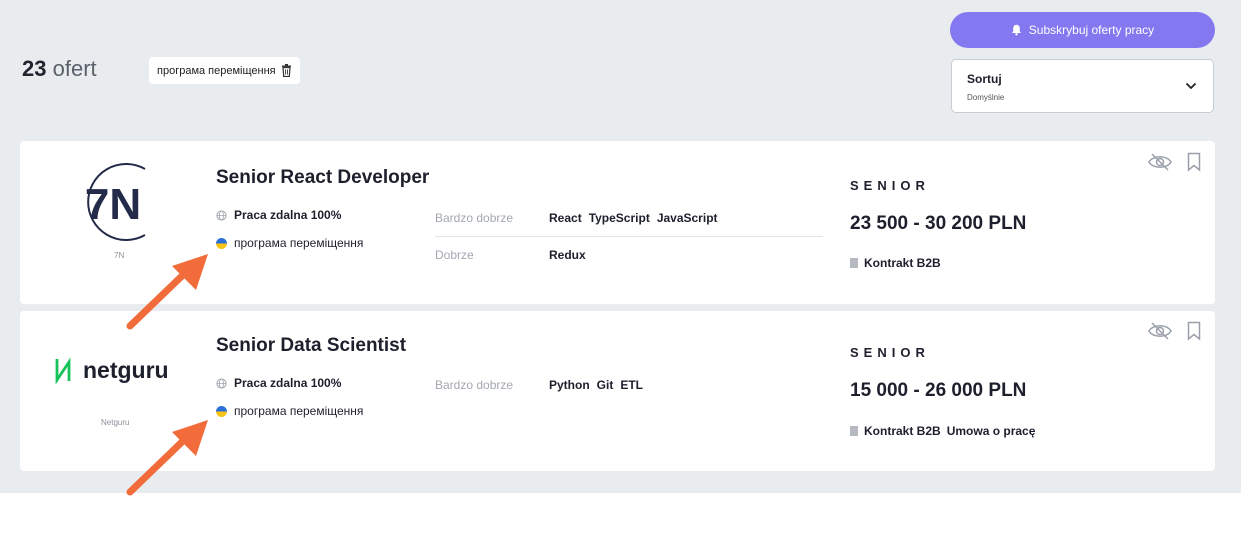 The image size is (1241, 534). Describe the element at coordinates (605, 385) in the screenshot. I see `skill-tag: Git` at that location.